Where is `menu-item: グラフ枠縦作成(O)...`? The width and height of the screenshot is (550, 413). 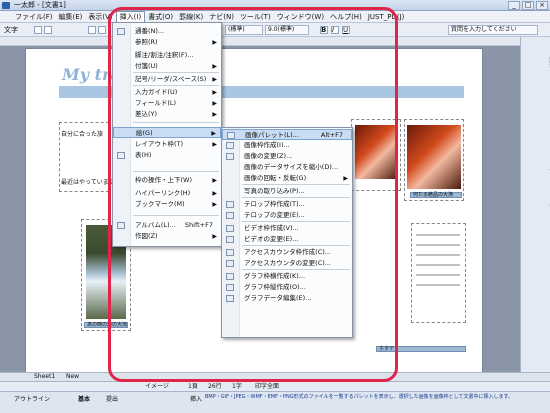 menu-item: グラフ枠縦作成(O)... is located at coordinates (287, 287).